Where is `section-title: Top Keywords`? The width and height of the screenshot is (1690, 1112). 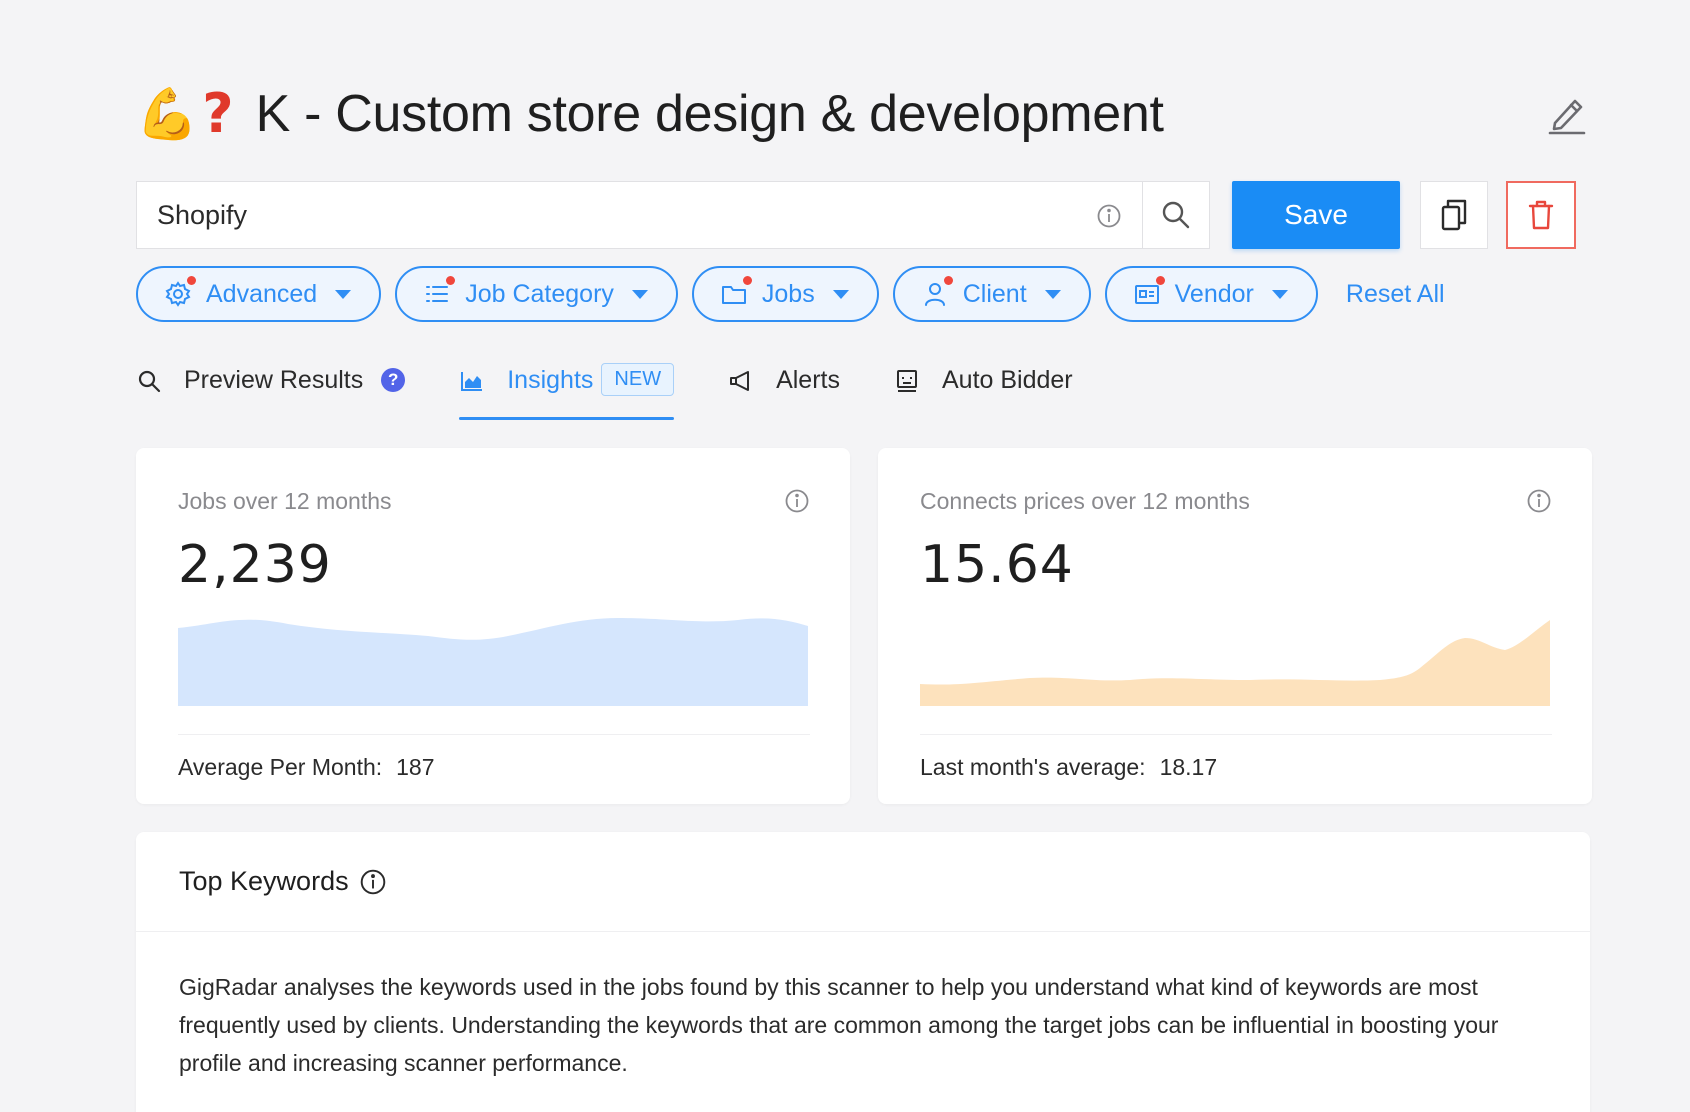
section-title: Top Keywords is located at coordinates (264, 881).